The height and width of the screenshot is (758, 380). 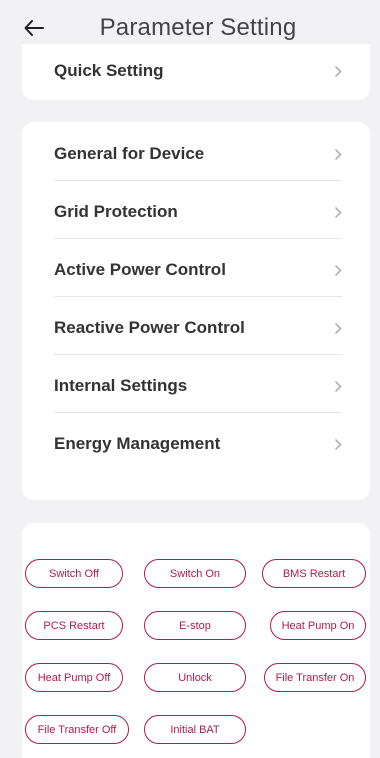 I want to click on menu-item-reactive-power-control: Reactive Power Control, so click(x=199, y=328).